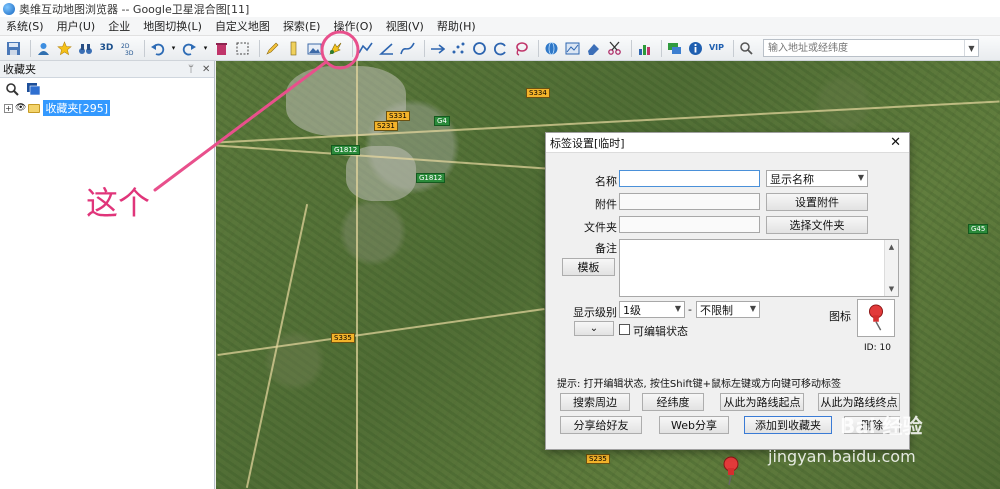  I want to click on menu-user: 用户(U), so click(76, 26).